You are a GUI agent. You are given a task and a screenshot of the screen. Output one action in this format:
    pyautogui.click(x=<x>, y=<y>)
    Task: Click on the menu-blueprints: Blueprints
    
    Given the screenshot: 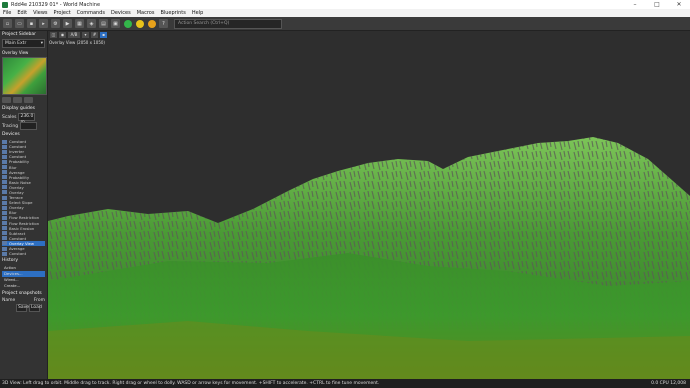 What is the action you would take?
    pyautogui.click(x=172, y=13)
    